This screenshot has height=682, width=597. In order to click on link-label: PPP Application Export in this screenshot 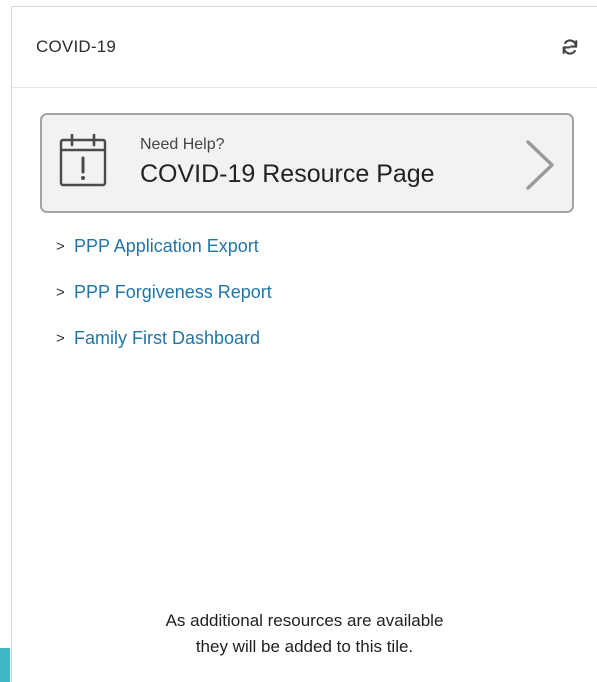, I will do `click(166, 246)`.